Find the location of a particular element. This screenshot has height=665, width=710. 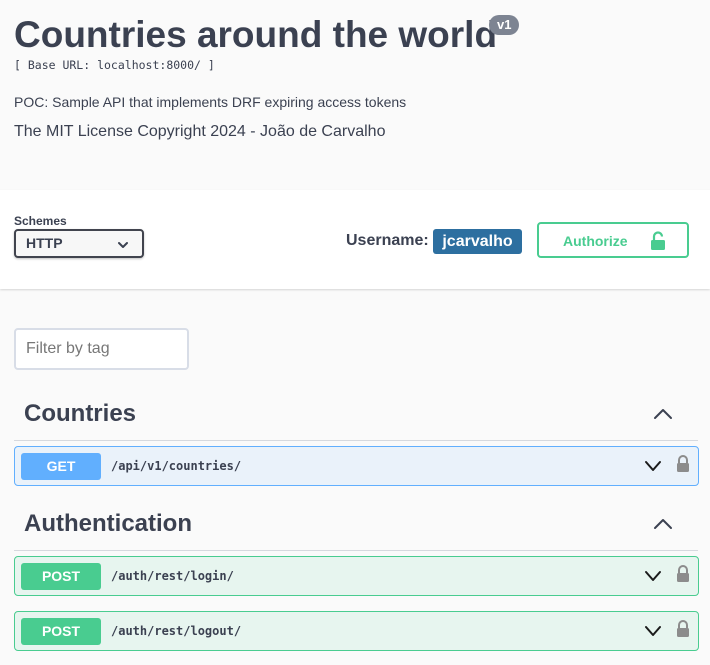

operation-path: /auth/rest/logout/ is located at coordinates (176, 631).